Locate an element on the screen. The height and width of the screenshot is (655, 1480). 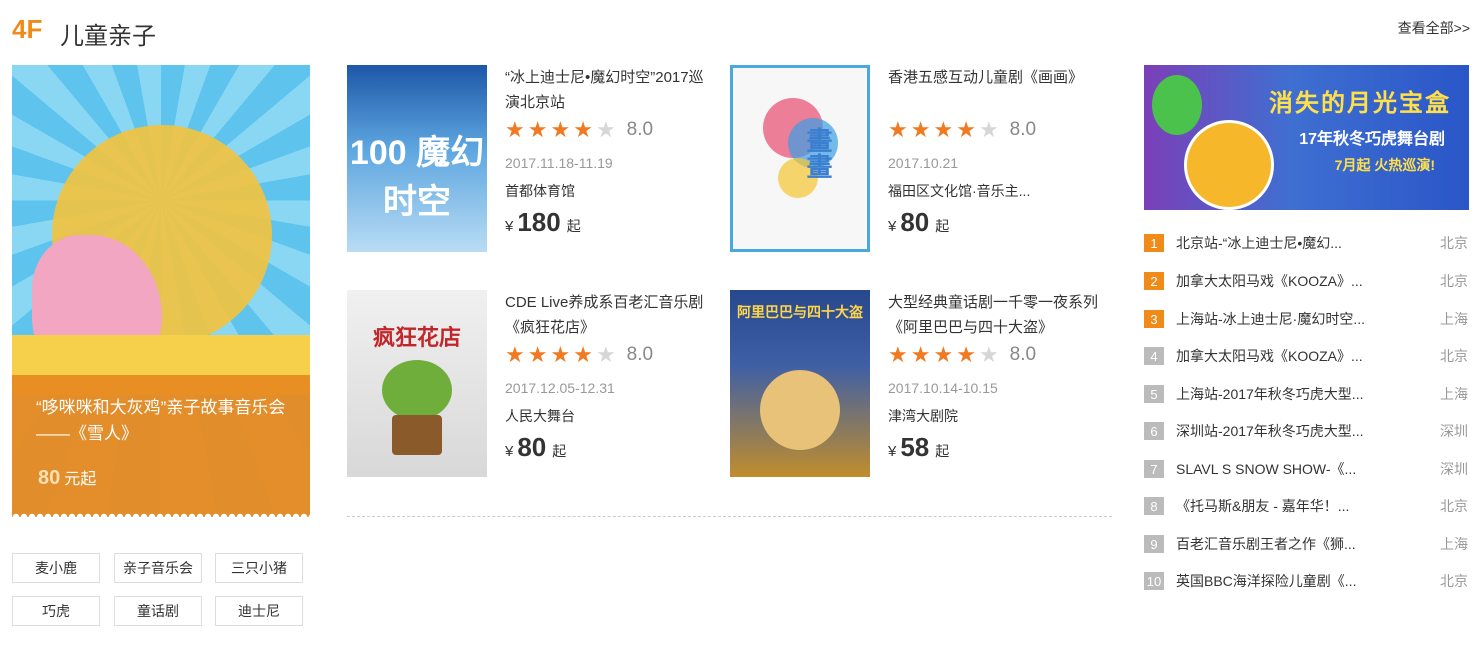
feature-overlay: “哆咪咪和大灰鸡”亲子故事音乐会——《雪人》 80 元起 is located at coordinates (161, 446).